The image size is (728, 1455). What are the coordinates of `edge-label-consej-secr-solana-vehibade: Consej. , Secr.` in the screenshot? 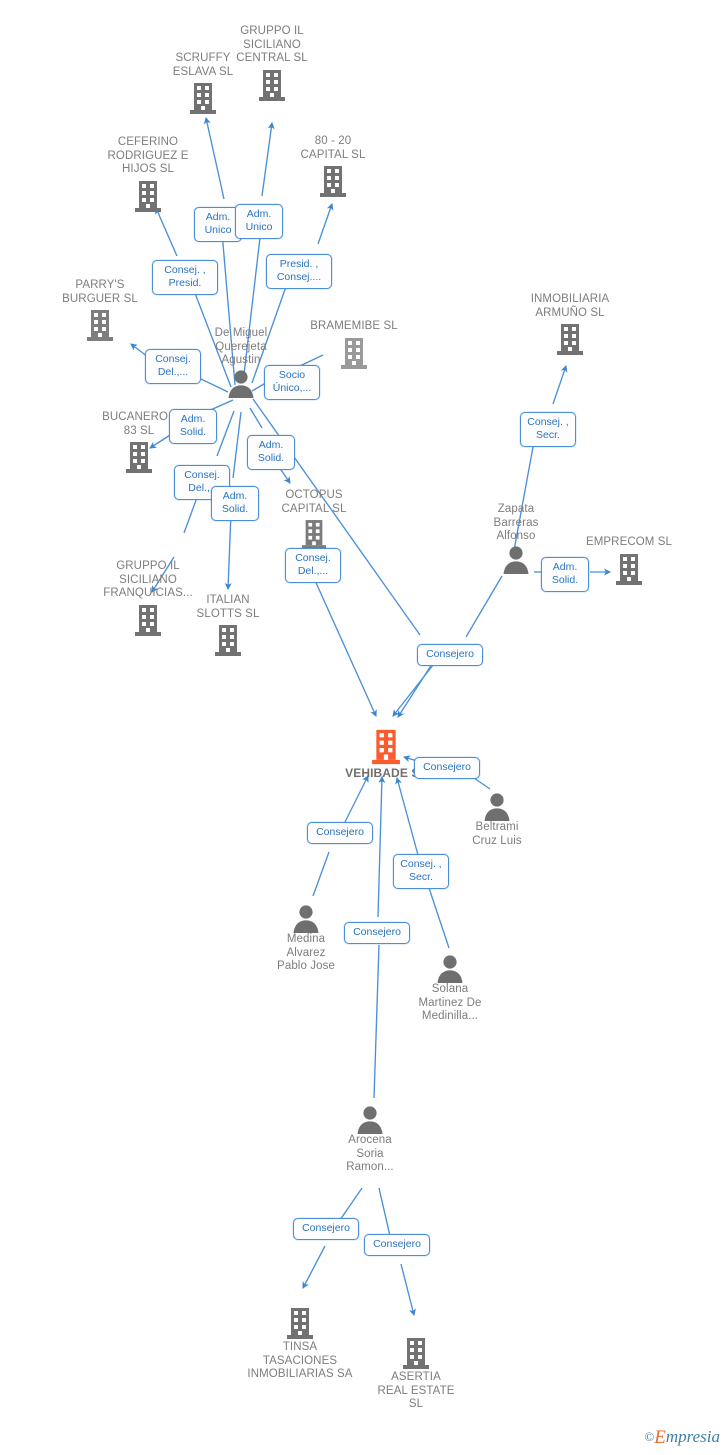 It's located at (421, 871).